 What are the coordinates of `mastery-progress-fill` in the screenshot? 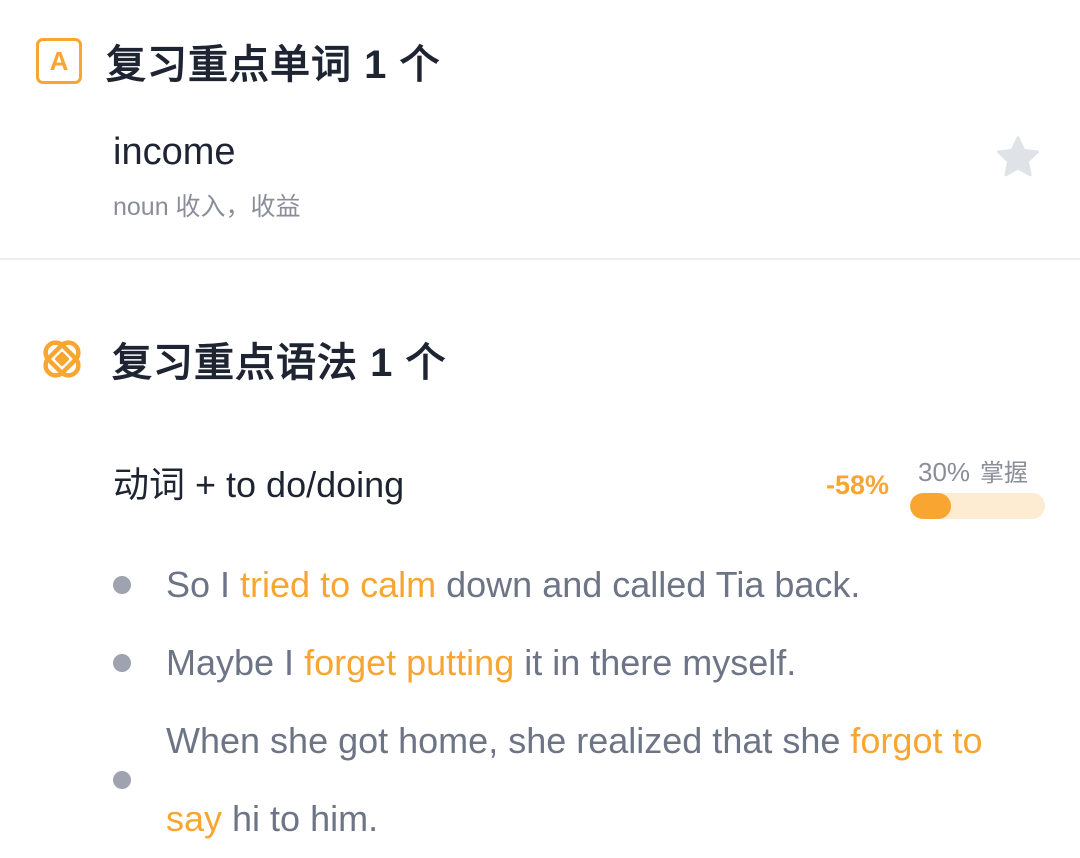 It's located at (930, 506).